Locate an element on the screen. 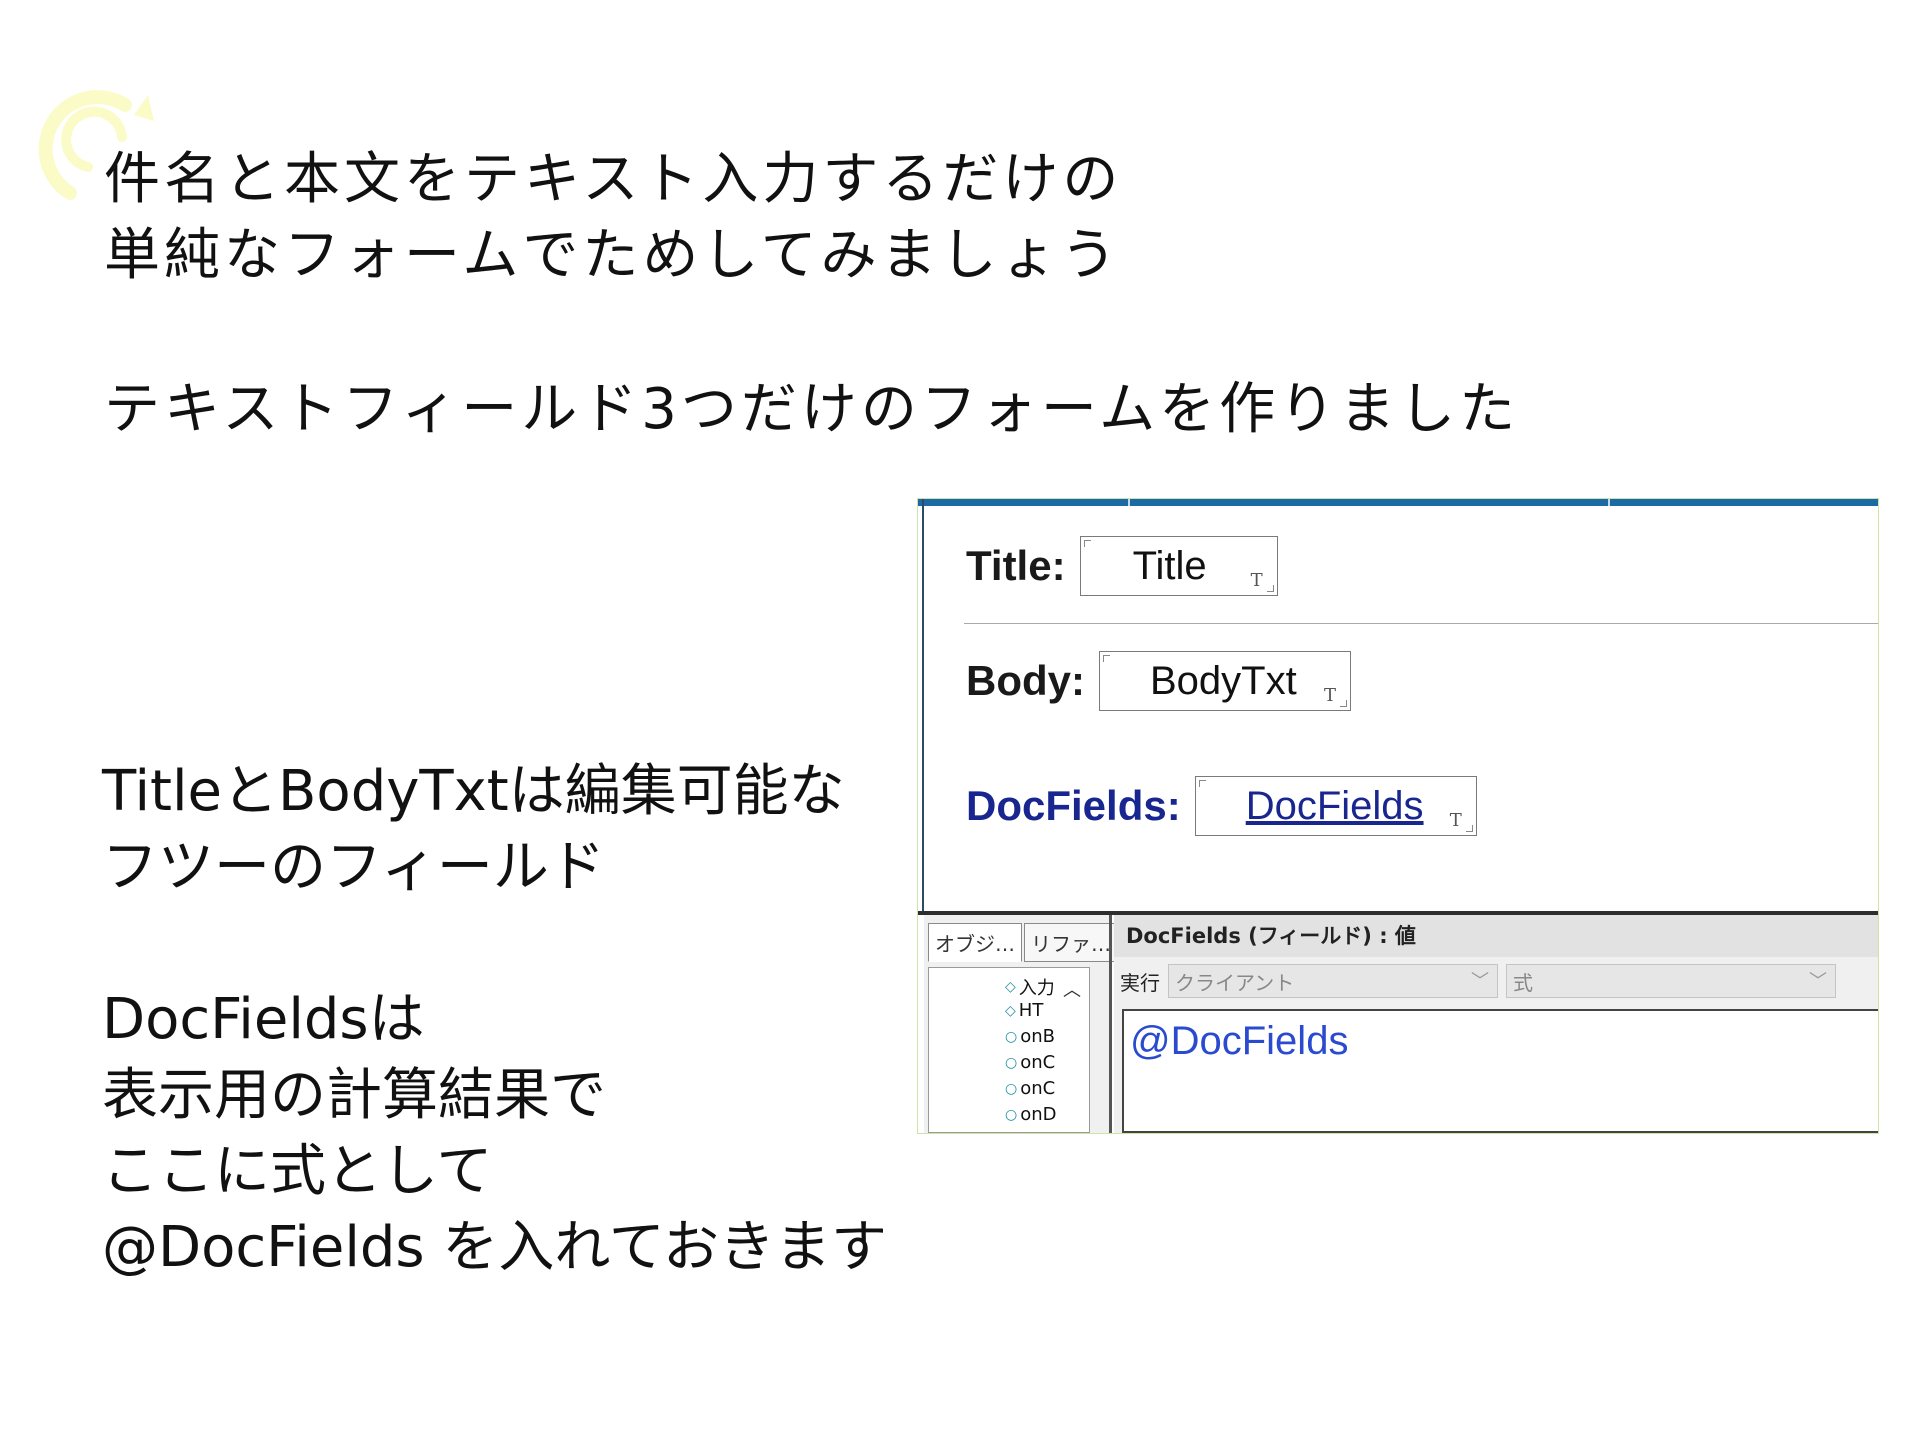 Image resolution: width=1920 pixels, height=1440 pixels. object-panel: オブジ… リファ… ◇ 入力 ◇ HT ○ onB ○ onC ○ onC ○ onD ︿ is located at coordinates (1021, 1024).